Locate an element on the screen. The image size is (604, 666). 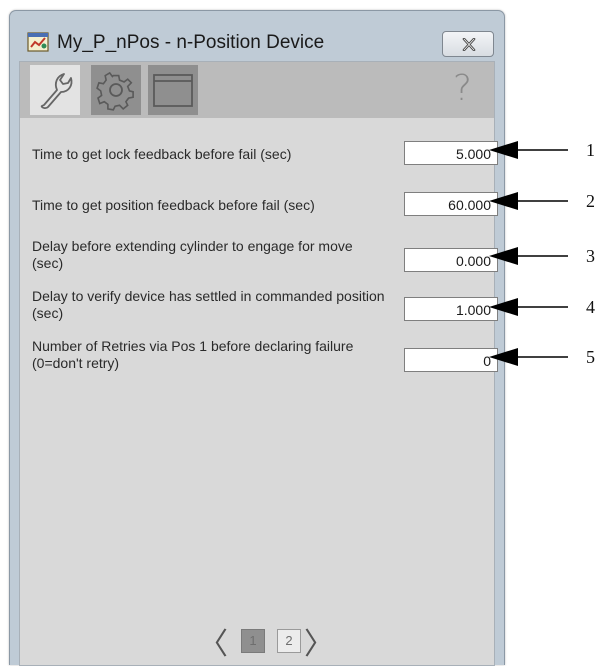
callout-number-2: 2 is located at coordinates (590, 201).